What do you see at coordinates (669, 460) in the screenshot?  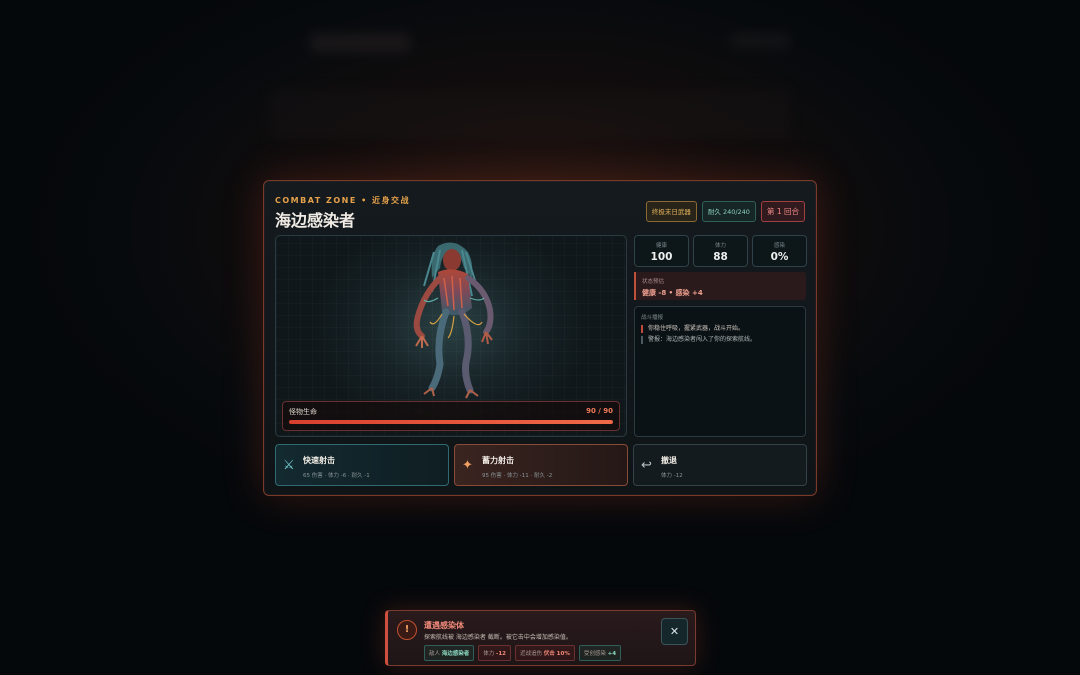 I see `action-name: 撤退` at bounding box center [669, 460].